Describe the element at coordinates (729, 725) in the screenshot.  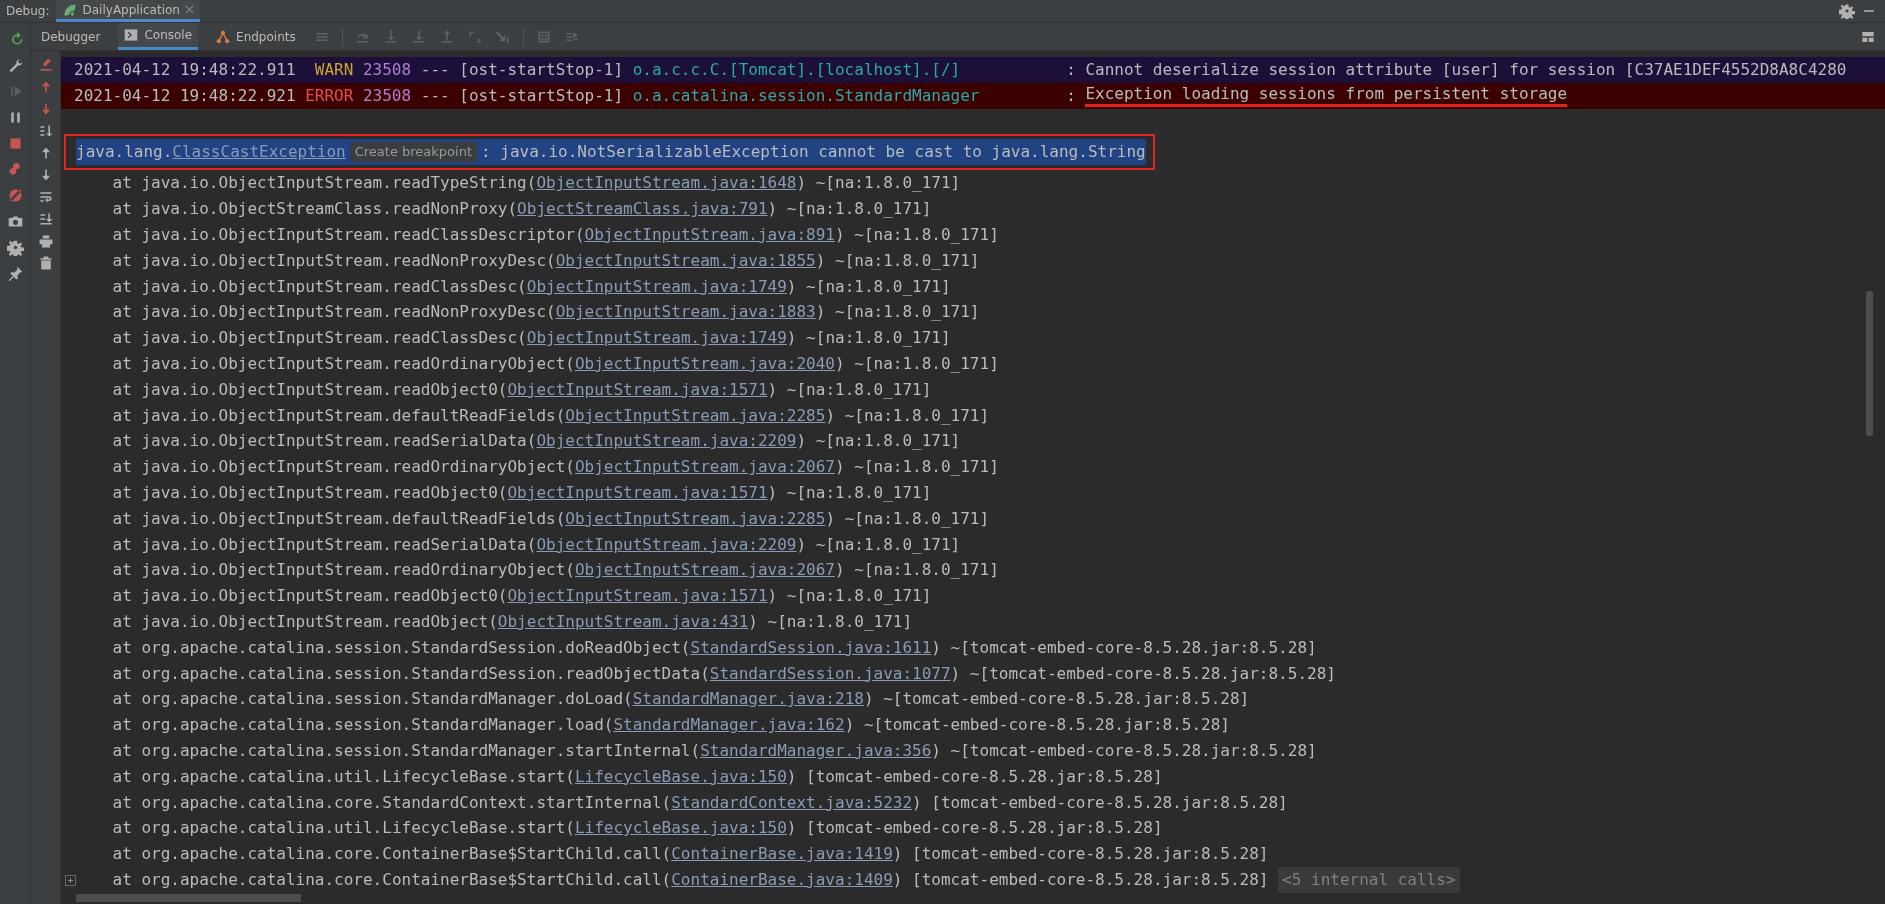
I see `source-link: StandardManager.java:162` at that location.